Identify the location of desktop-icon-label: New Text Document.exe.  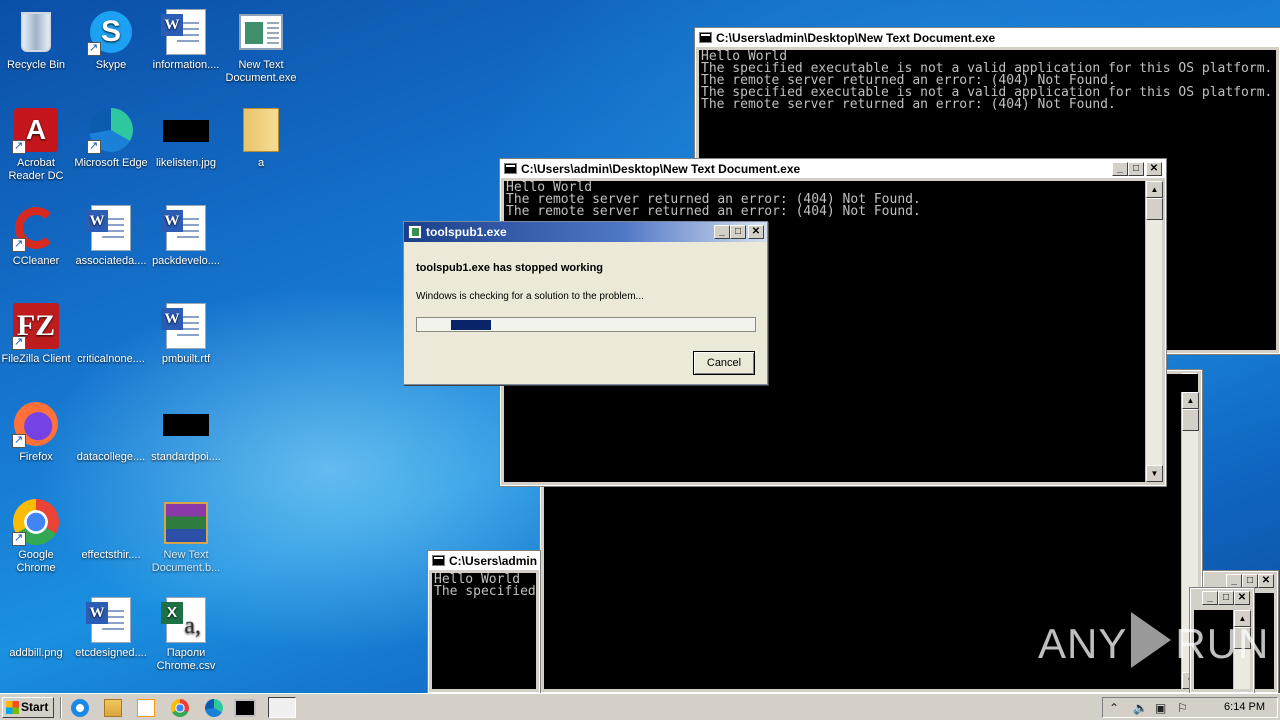
(261, 71).